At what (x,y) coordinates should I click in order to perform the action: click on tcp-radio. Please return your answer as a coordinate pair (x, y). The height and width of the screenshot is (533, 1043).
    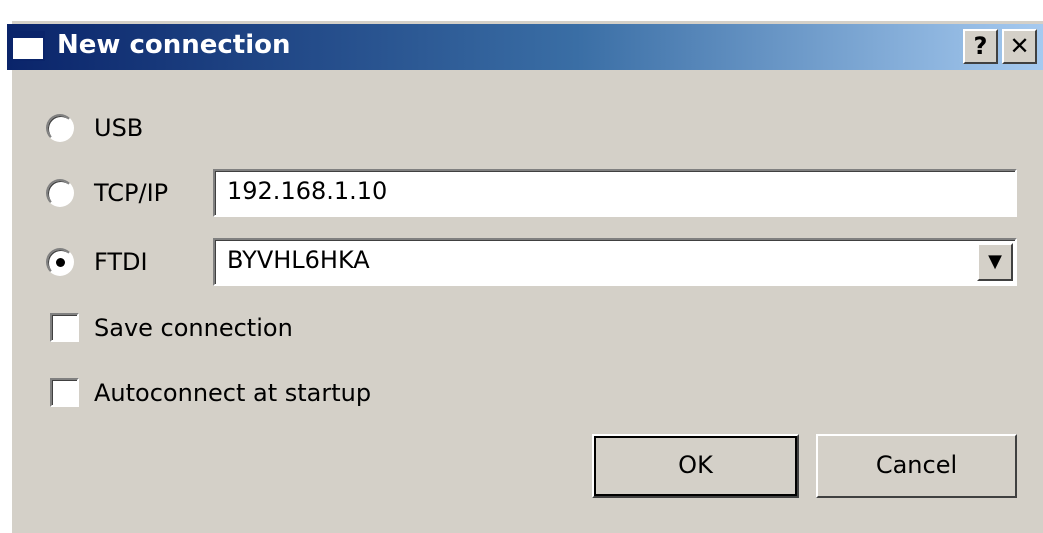
    Looking at the image, I should click on (60, 193).